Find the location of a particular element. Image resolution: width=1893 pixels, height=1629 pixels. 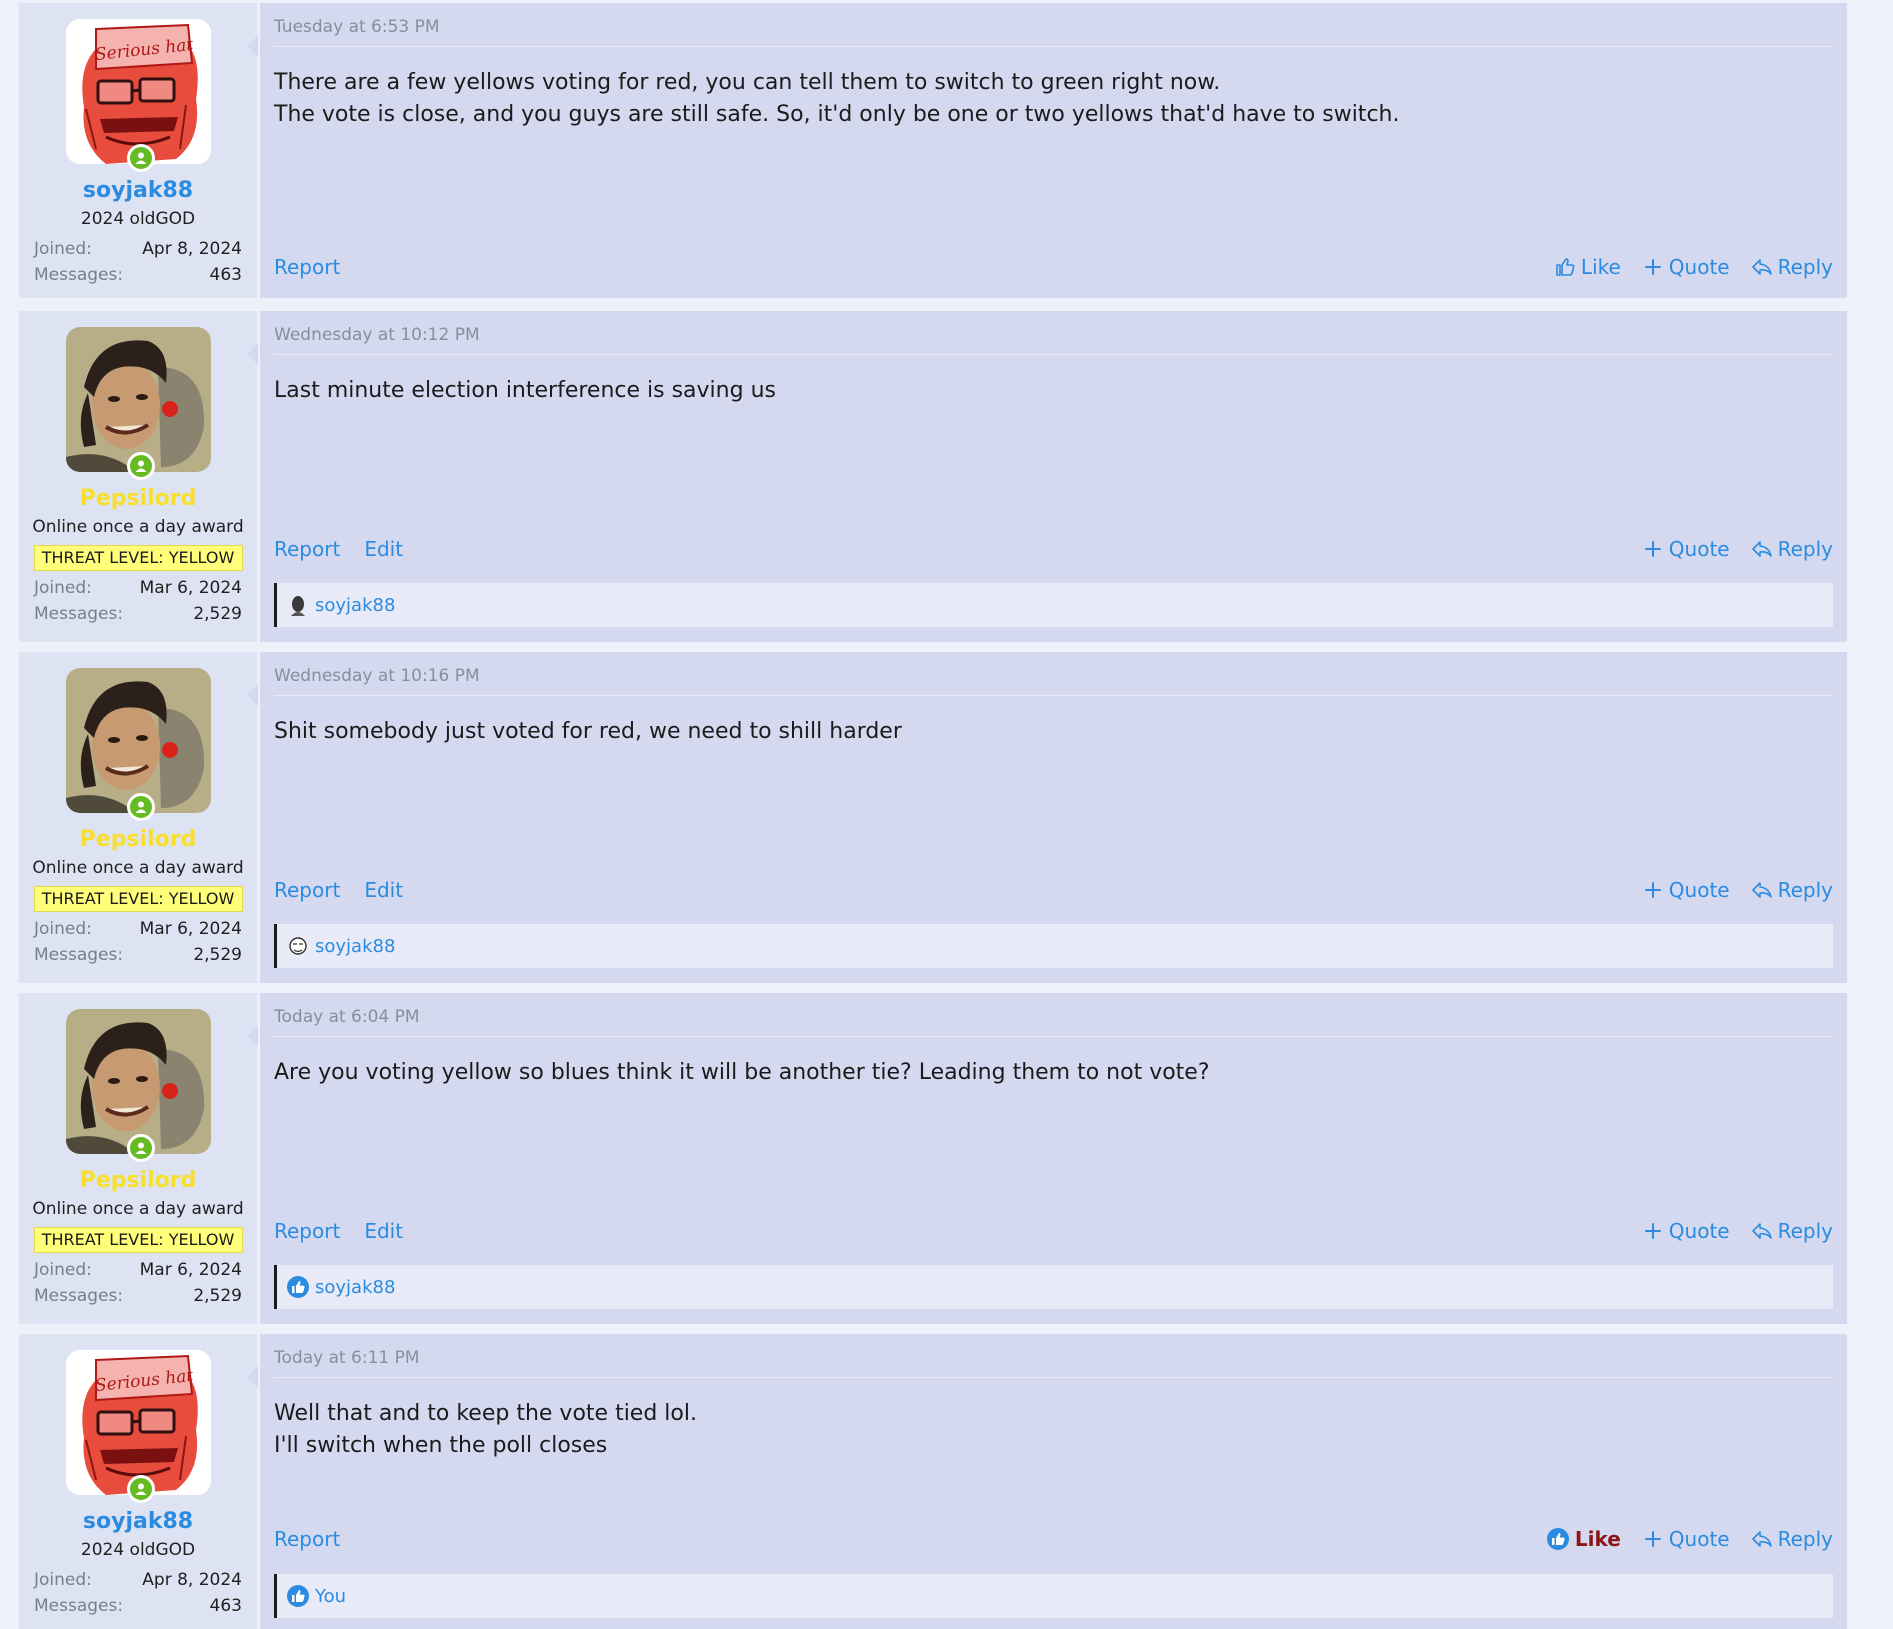

post-date: Tuesday at 6:53 PM is located at coordinates (1053, 32).